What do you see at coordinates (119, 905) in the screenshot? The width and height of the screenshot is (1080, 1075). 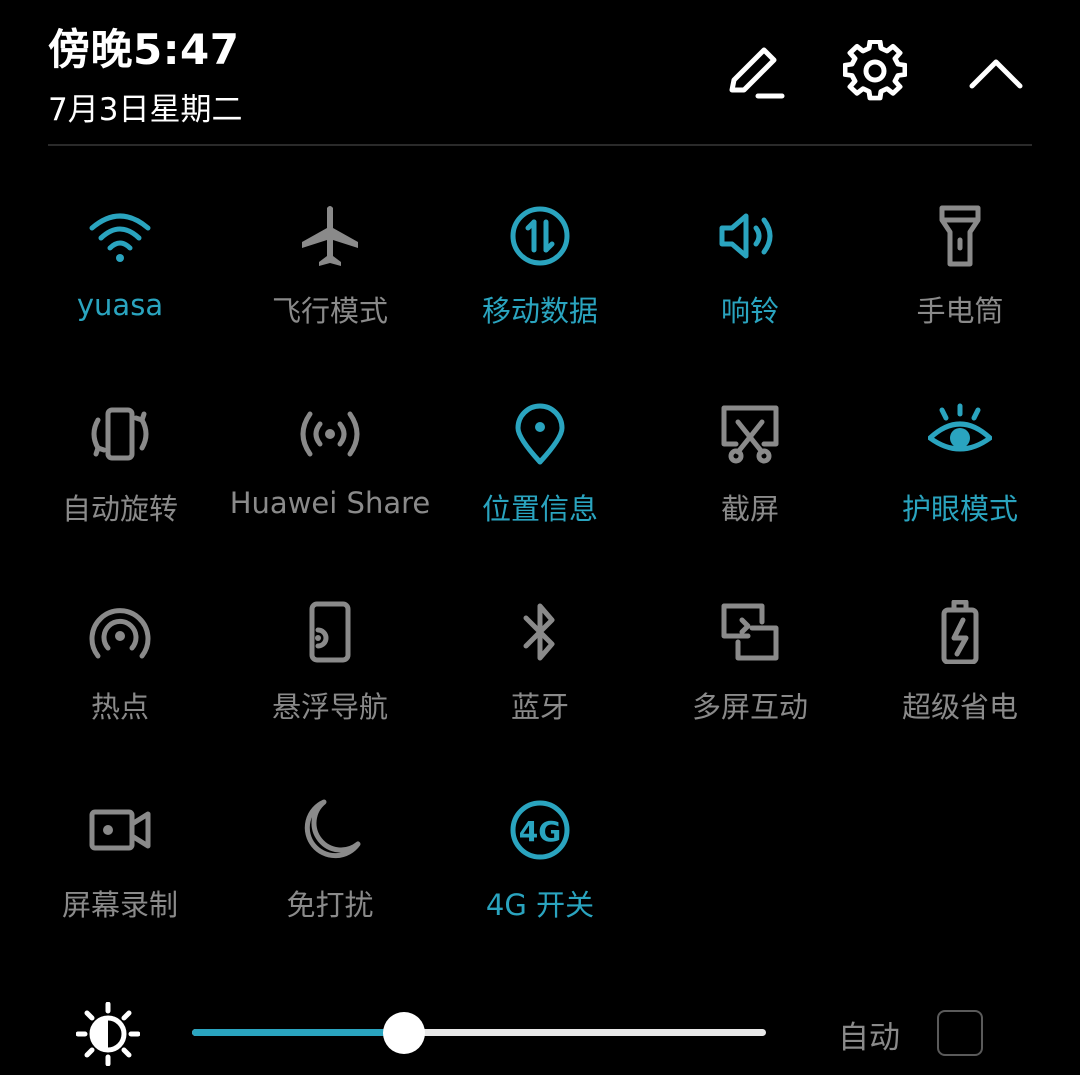 I see `tile-label: 屏幕录制` at bounding box center [119, 905].